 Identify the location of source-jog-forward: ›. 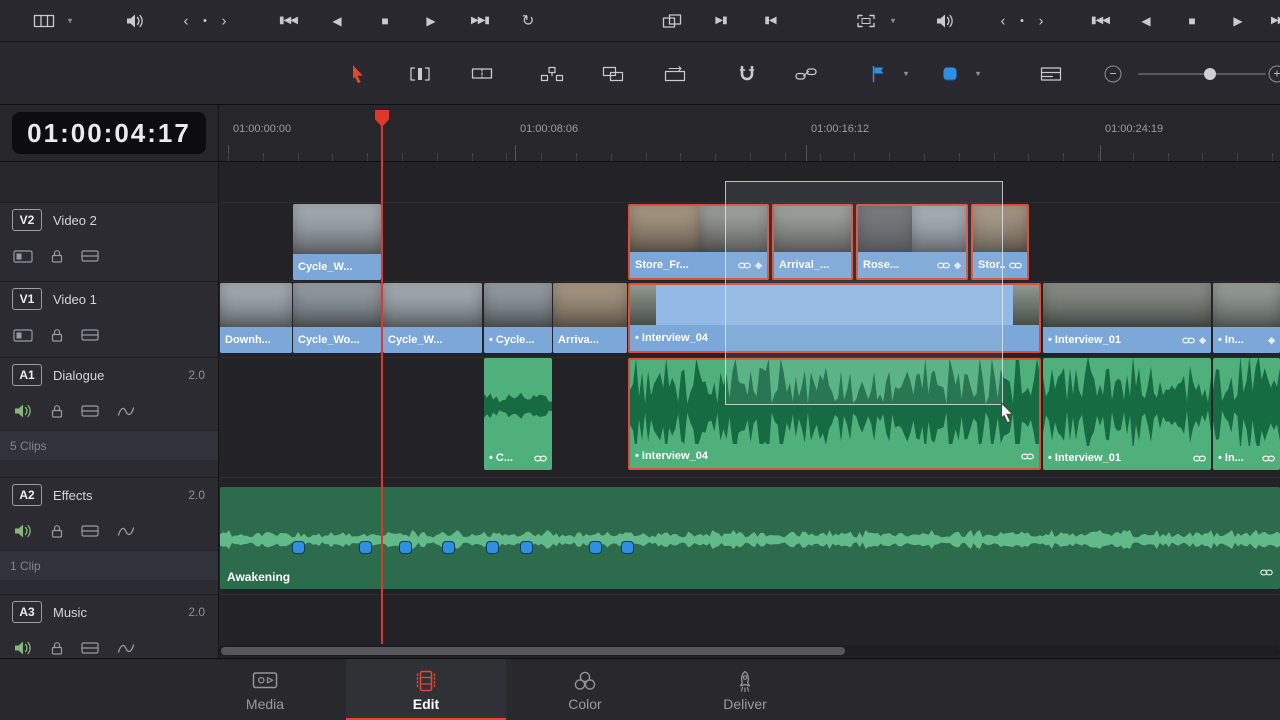
(224, 20).